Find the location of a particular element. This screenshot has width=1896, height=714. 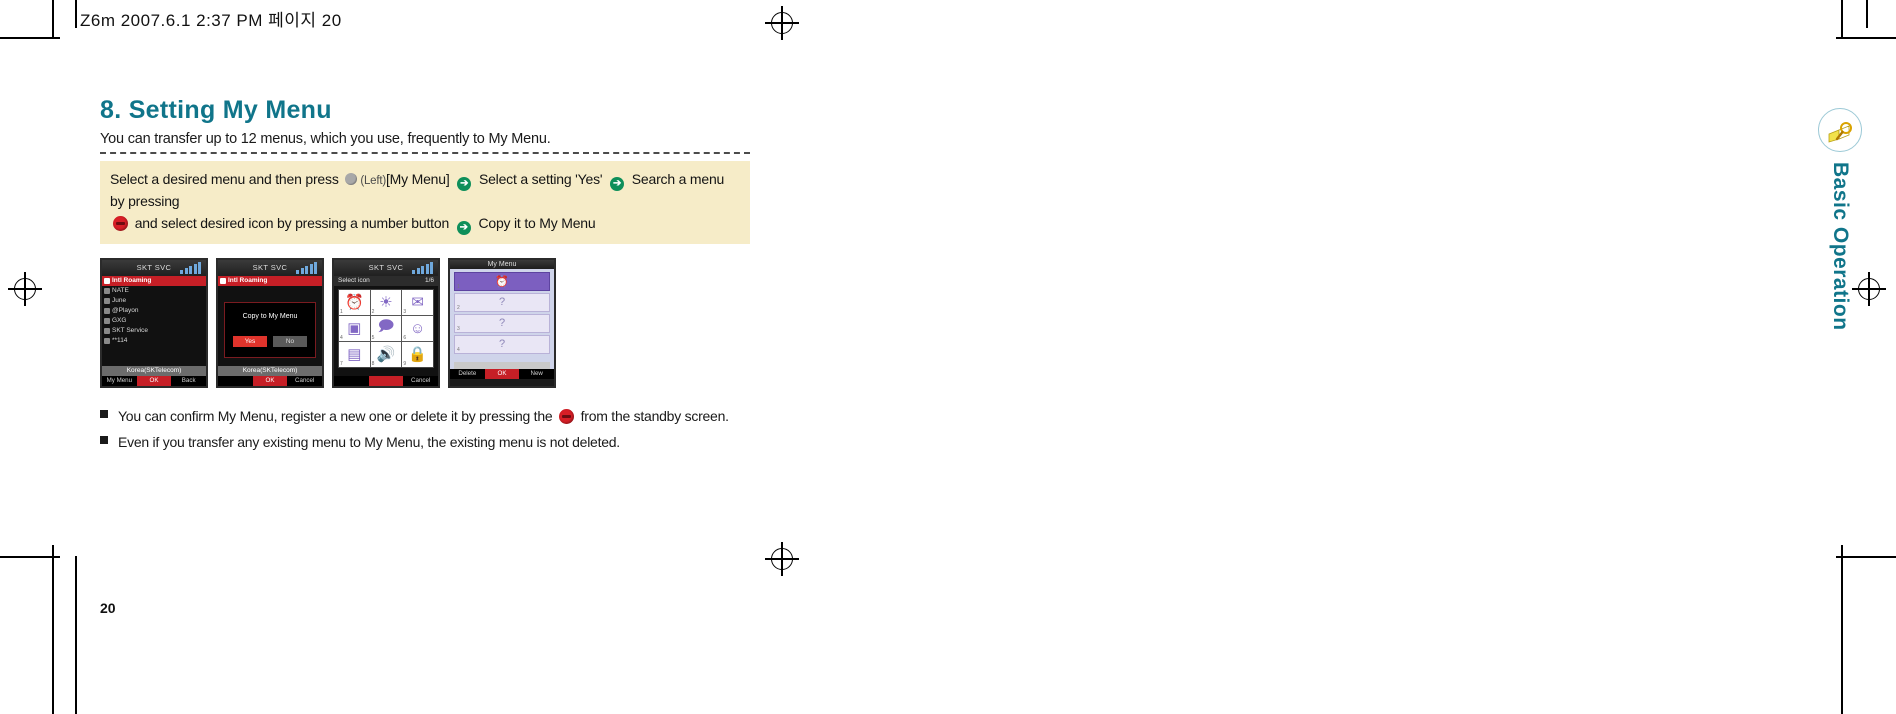

phone-list-item: June is located at coordinates (154, 301).